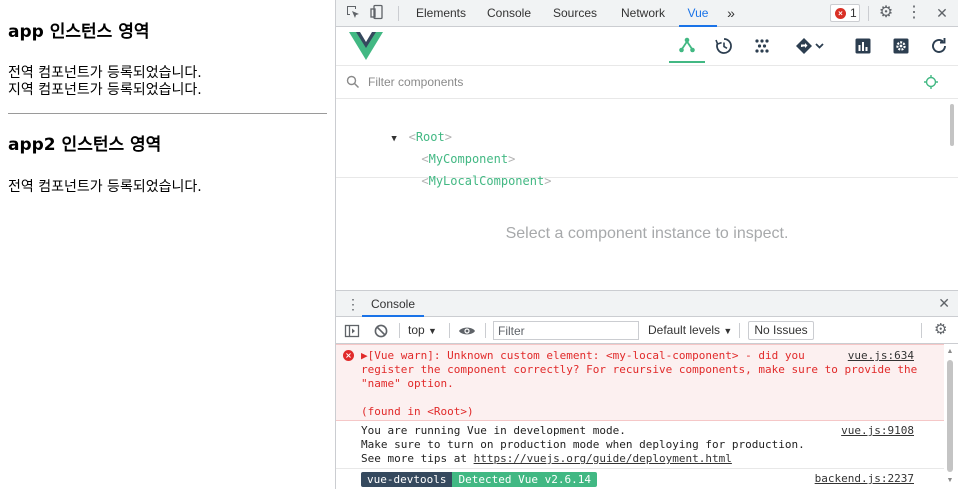 This screenshot has width=958, height=489. What do you see at coordinates (417, 458) in the screenshot?
I see `log-line: See more tips at` at bounding box center [417, 458].